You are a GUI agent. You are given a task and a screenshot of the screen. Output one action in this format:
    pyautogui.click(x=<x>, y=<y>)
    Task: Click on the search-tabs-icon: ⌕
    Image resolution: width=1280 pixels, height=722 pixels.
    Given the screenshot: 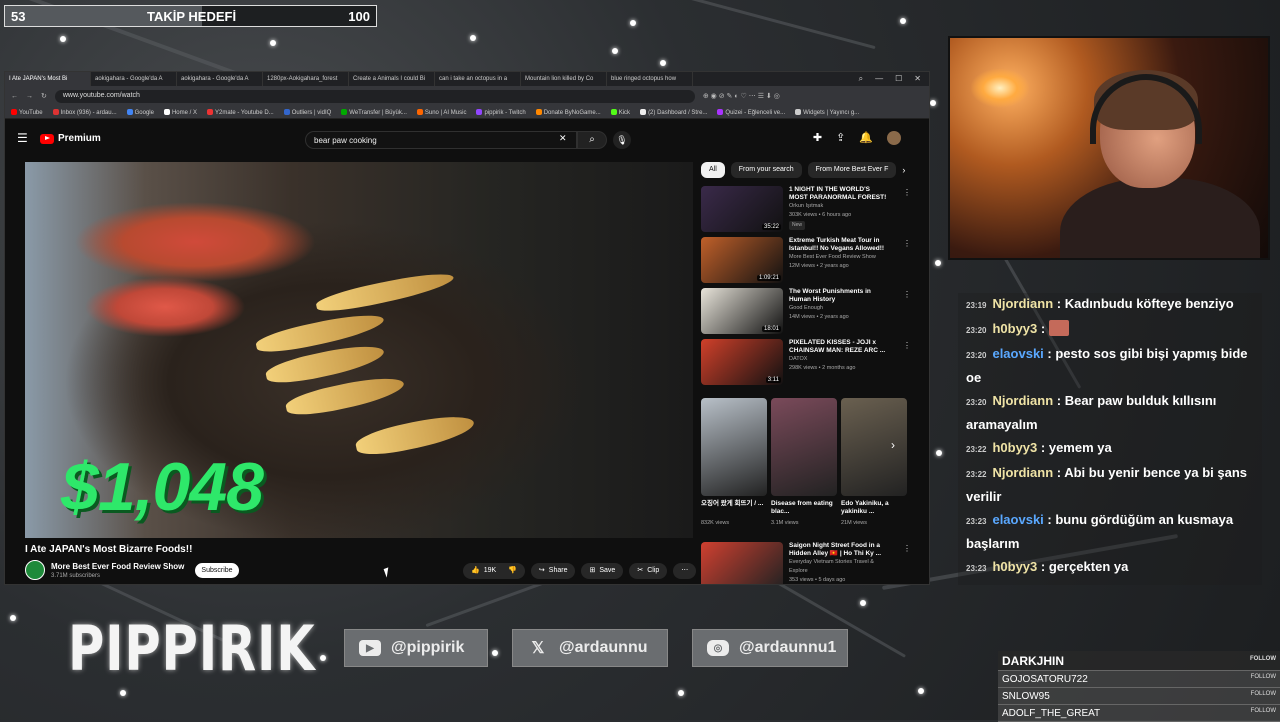 What is the action you would take?
    pyautogui.click(x=861, y=79)
    